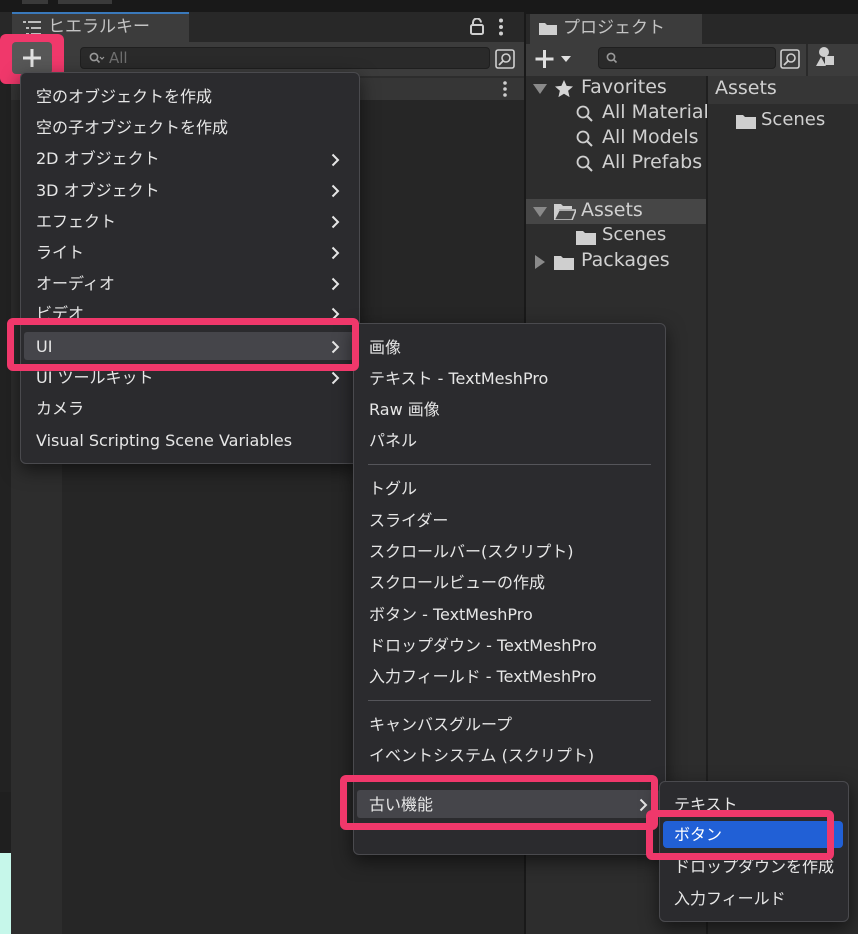 This screenshot has width=858, height=934. I want to click on menu-item-3d-object: 3D オブジェクト, so click(98, 191).